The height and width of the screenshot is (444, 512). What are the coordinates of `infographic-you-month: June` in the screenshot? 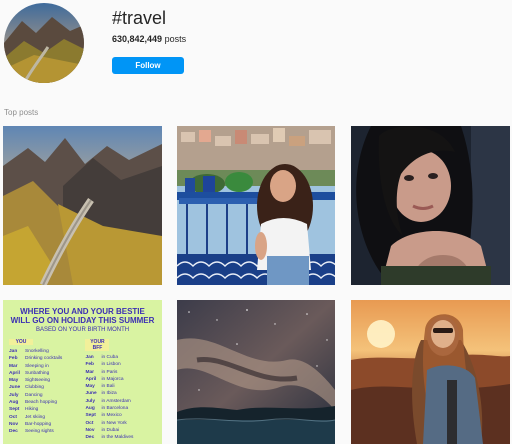 It's located at (15, 388).